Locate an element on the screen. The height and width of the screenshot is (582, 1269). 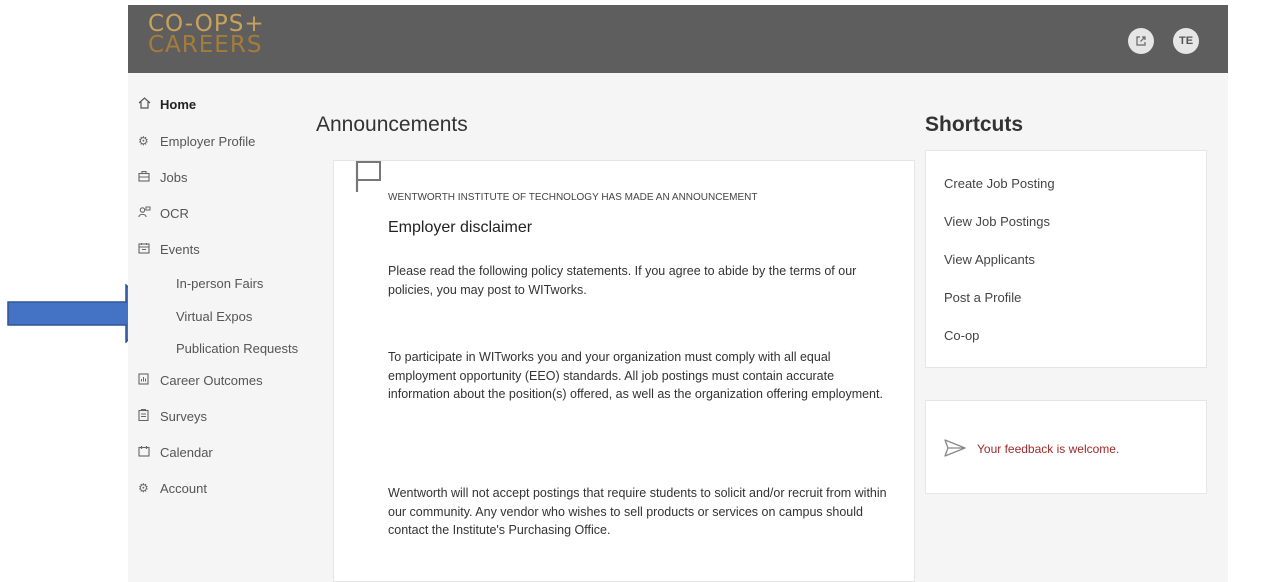
sidebar-item-jobs: Jobs is located at coordinates (162, 177).